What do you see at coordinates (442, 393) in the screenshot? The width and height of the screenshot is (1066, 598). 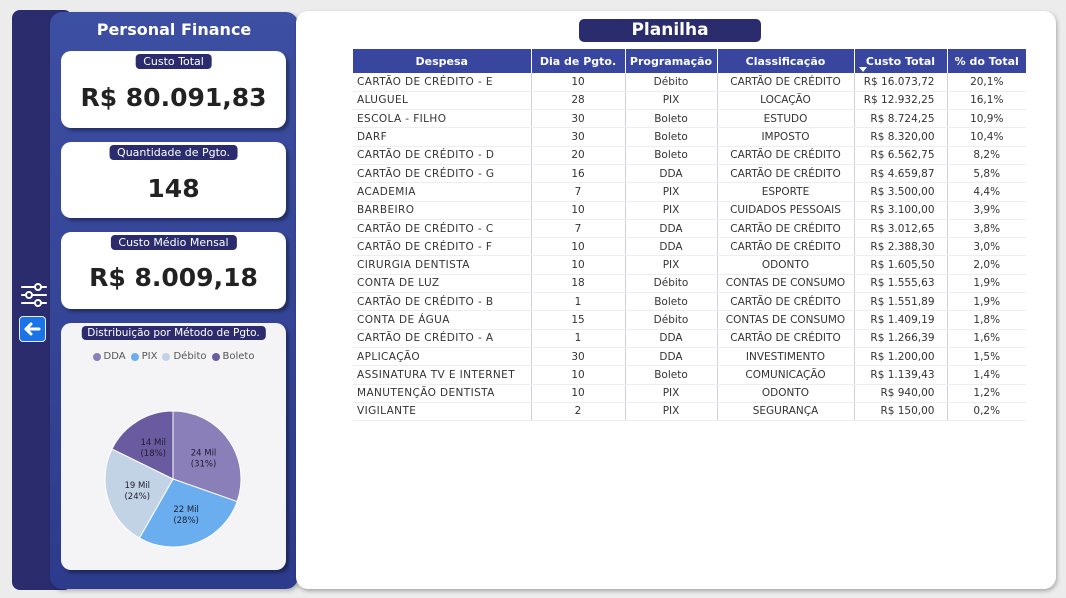 I see `col-despesa-cell: MANUTENÇÃO DENTISTA` at bounding box center [442, 393].